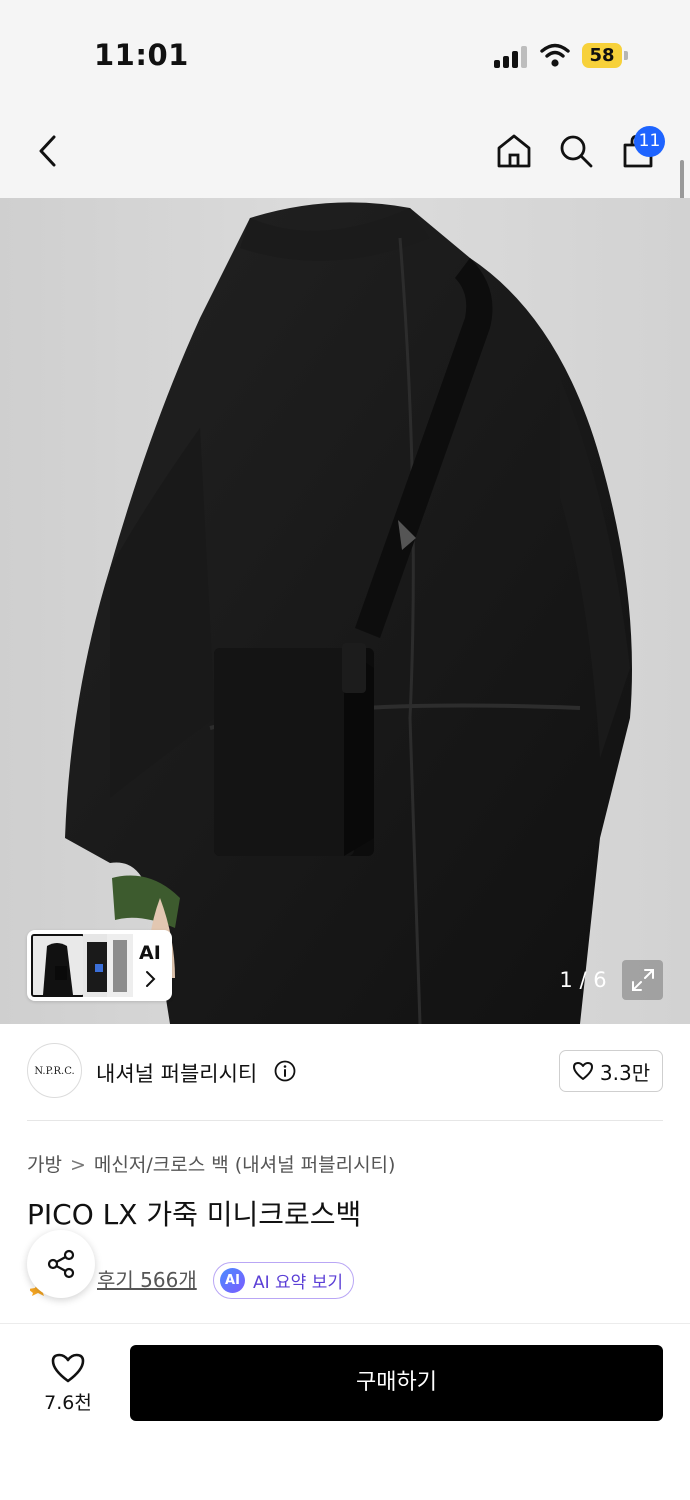 This screenshot has height=1500, width=690. Describe the element at coordinates (298, 1283) in the screenshot. I see `ai-summary-label: AI 요약 보기` at that location.